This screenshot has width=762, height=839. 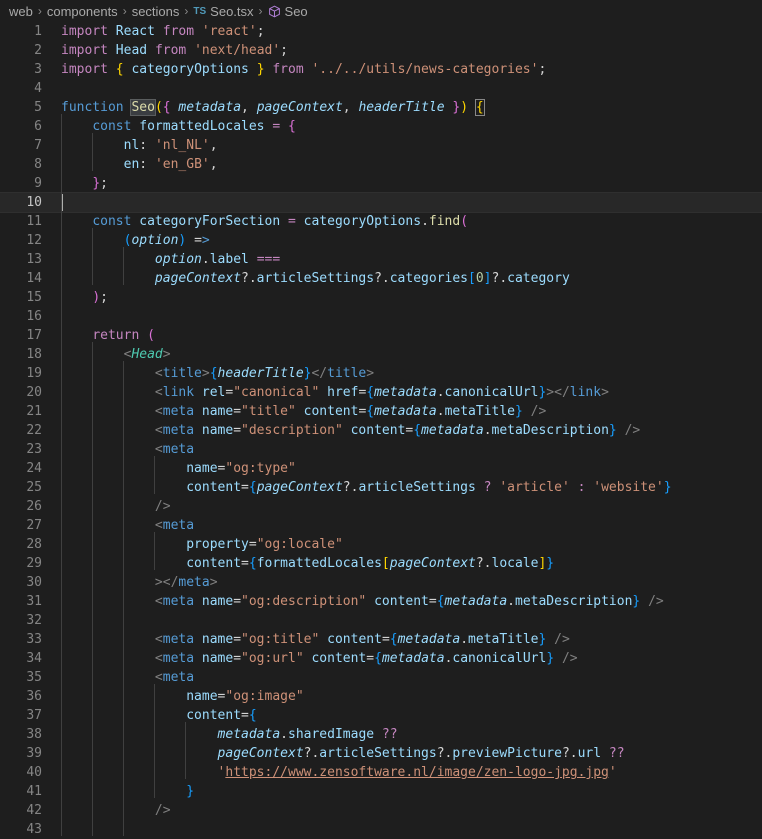 I want to click on line-number: 7, so click(x=38, y=145).